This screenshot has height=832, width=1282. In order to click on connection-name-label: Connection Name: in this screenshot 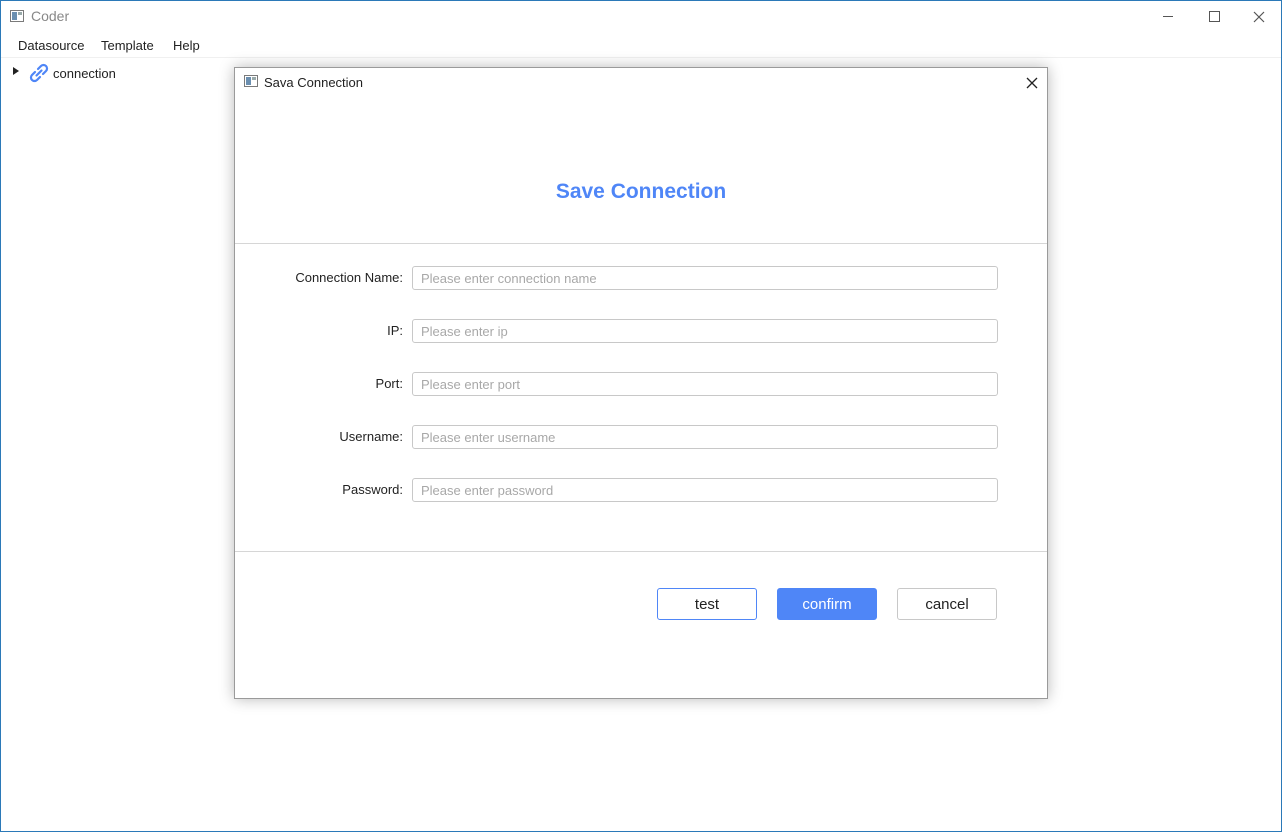, I will do `click(349, 277)`.